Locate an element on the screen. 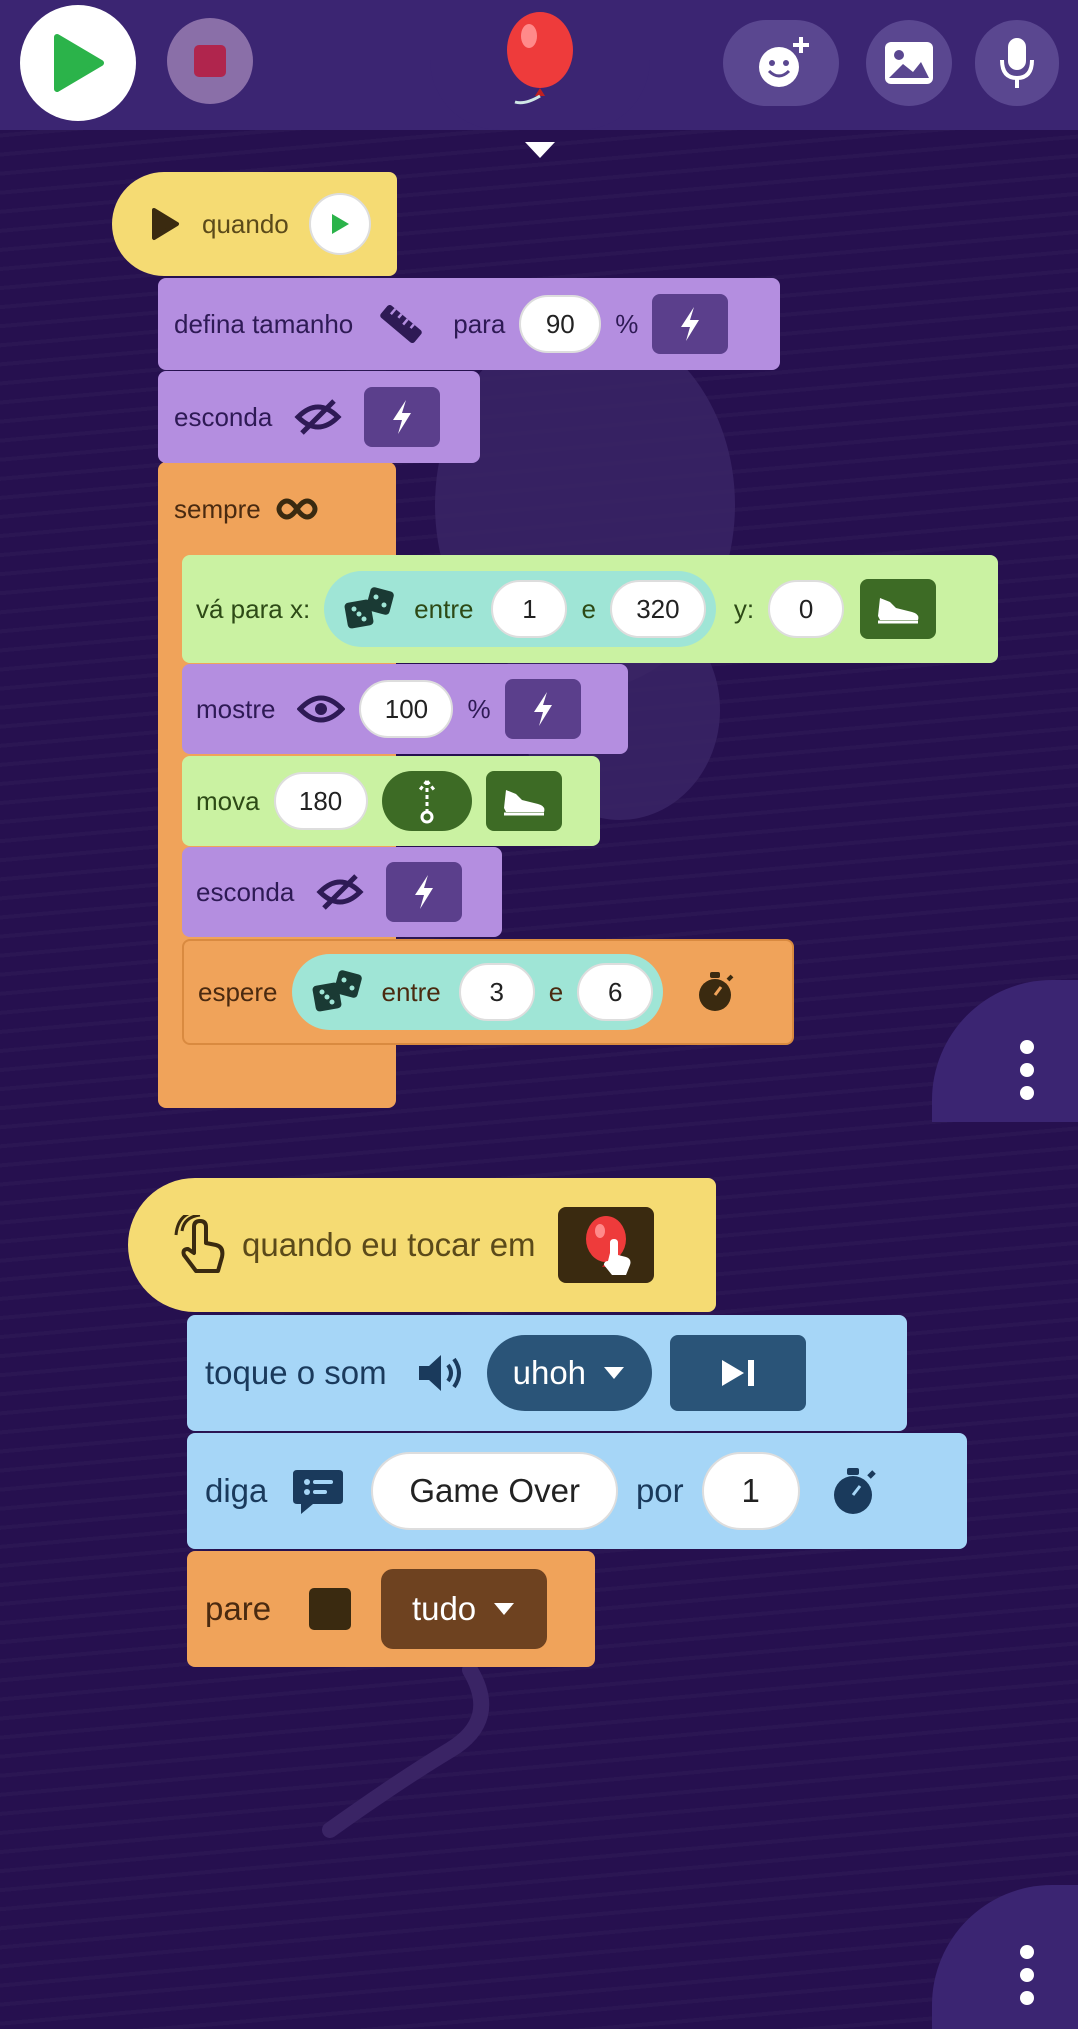 The width and height of the screenshot is (1078, 2029). direction-button is located at coordinates (426, 801).